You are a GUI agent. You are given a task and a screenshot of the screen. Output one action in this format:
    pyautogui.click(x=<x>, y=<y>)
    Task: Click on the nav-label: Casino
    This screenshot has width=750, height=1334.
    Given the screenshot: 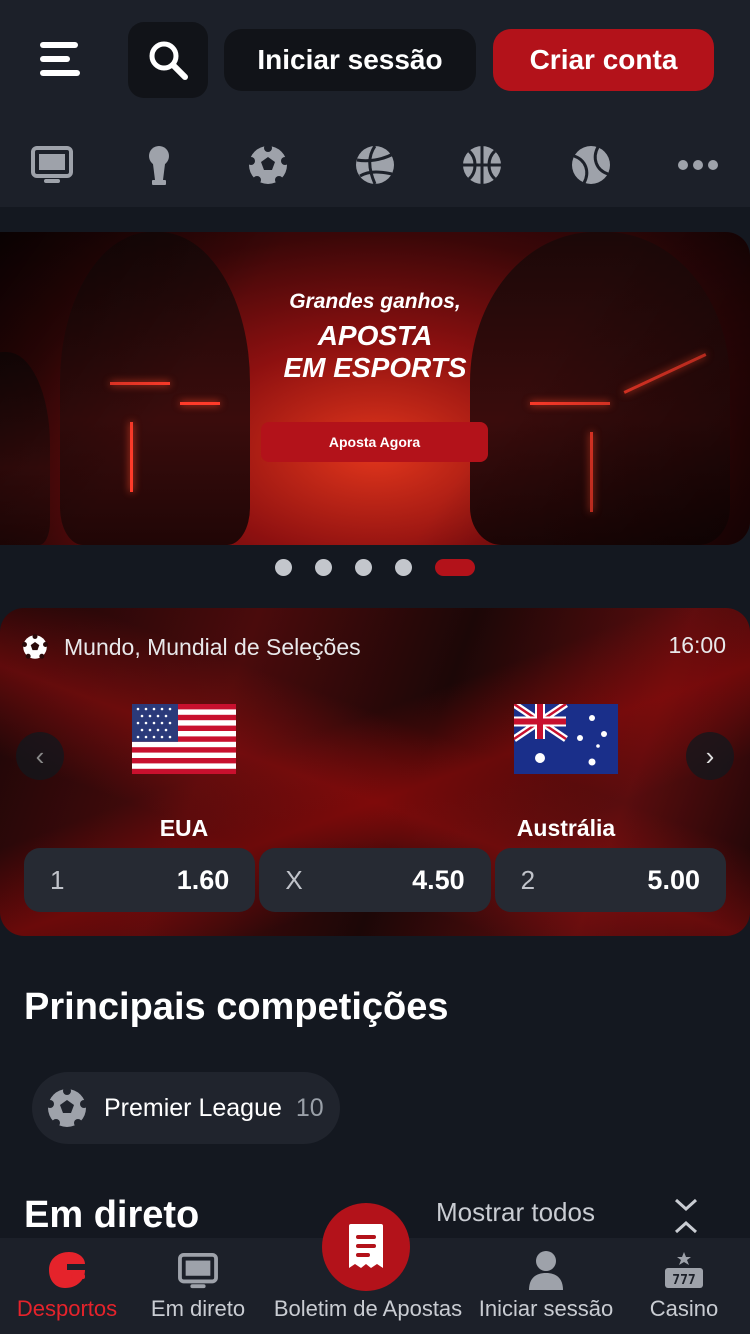 What is the action you would take?
    pyautogui.click(x=684, y=1308)
    